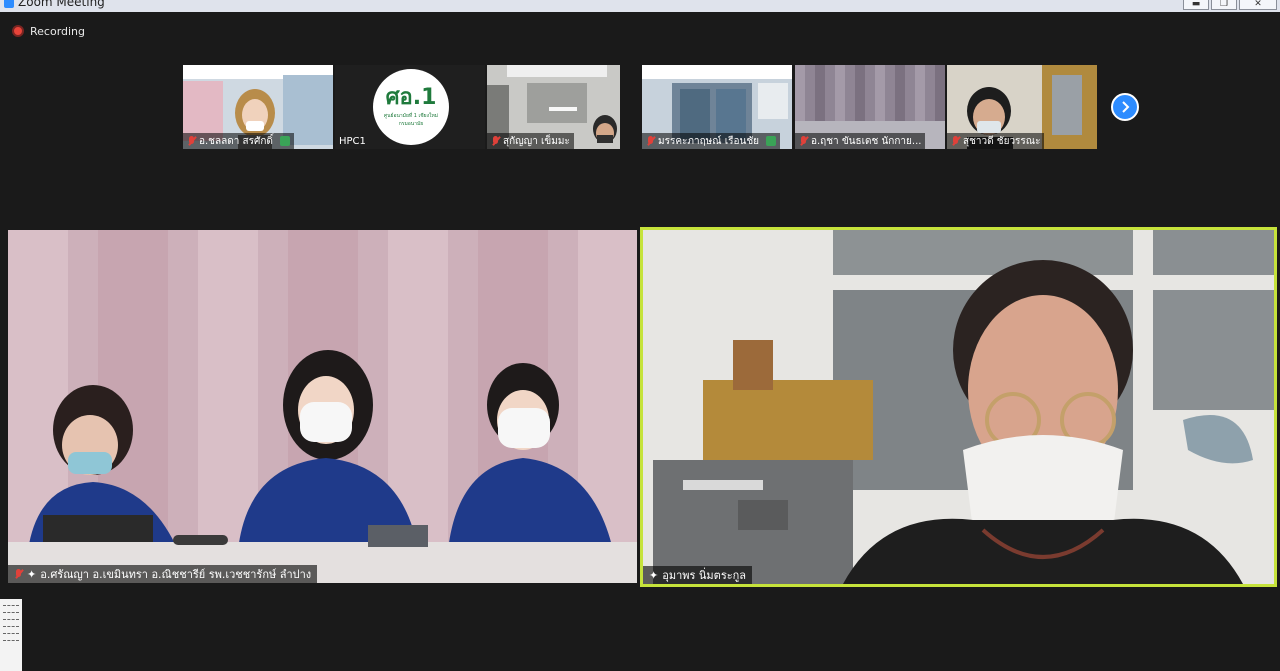 This screenshot has height=671, width=1280. Describe the element at coordinates (1022, 107) in the screenshot. I see `participant-thumbnail: สุชาวดี ชัยวรรณะ` at that location.